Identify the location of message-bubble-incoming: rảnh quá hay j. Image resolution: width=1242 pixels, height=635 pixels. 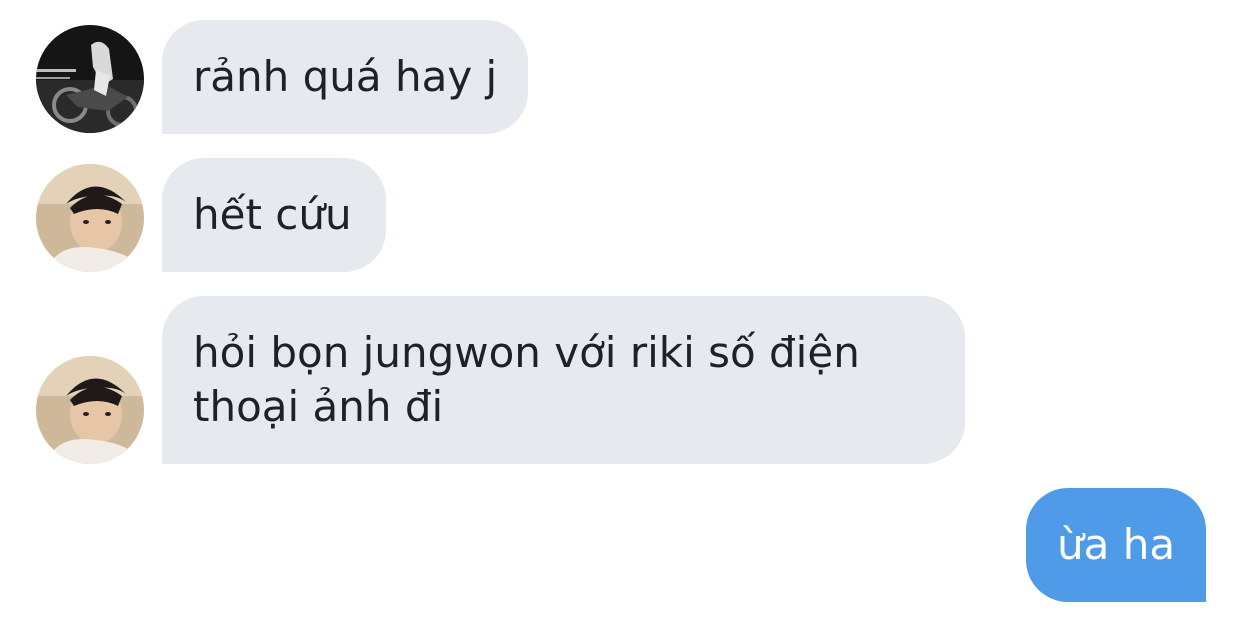
(345, 77).